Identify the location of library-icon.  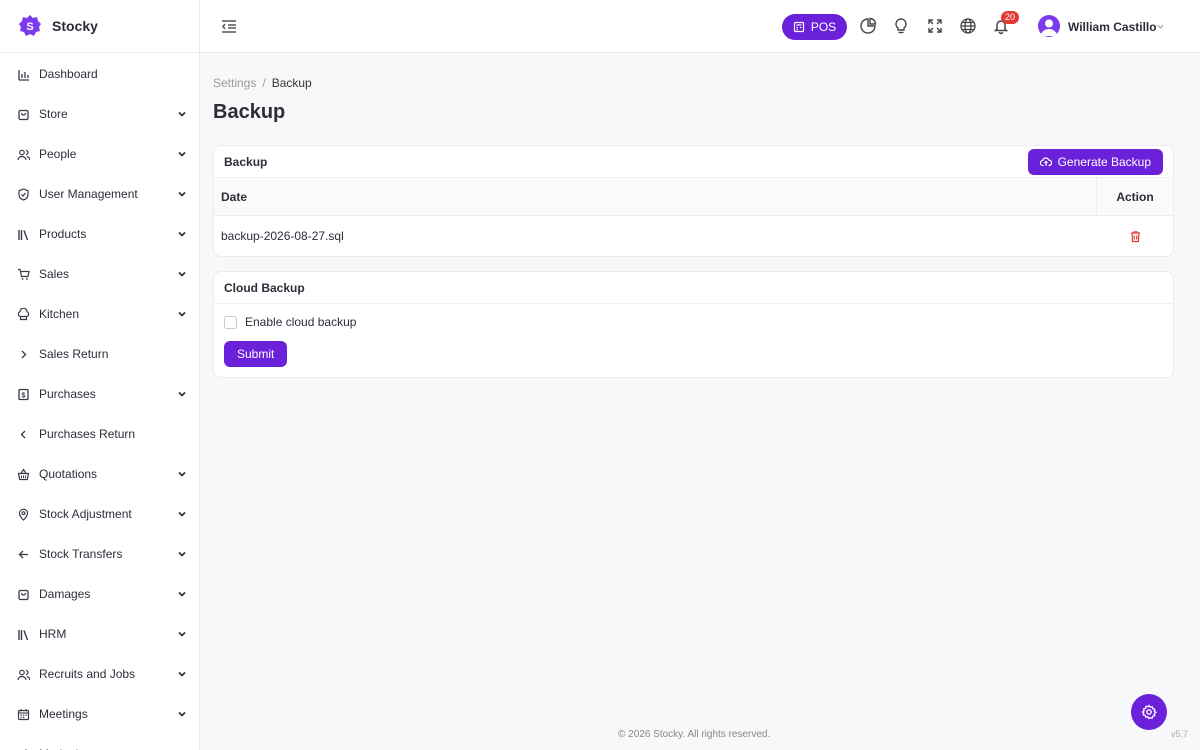
(23, 234).